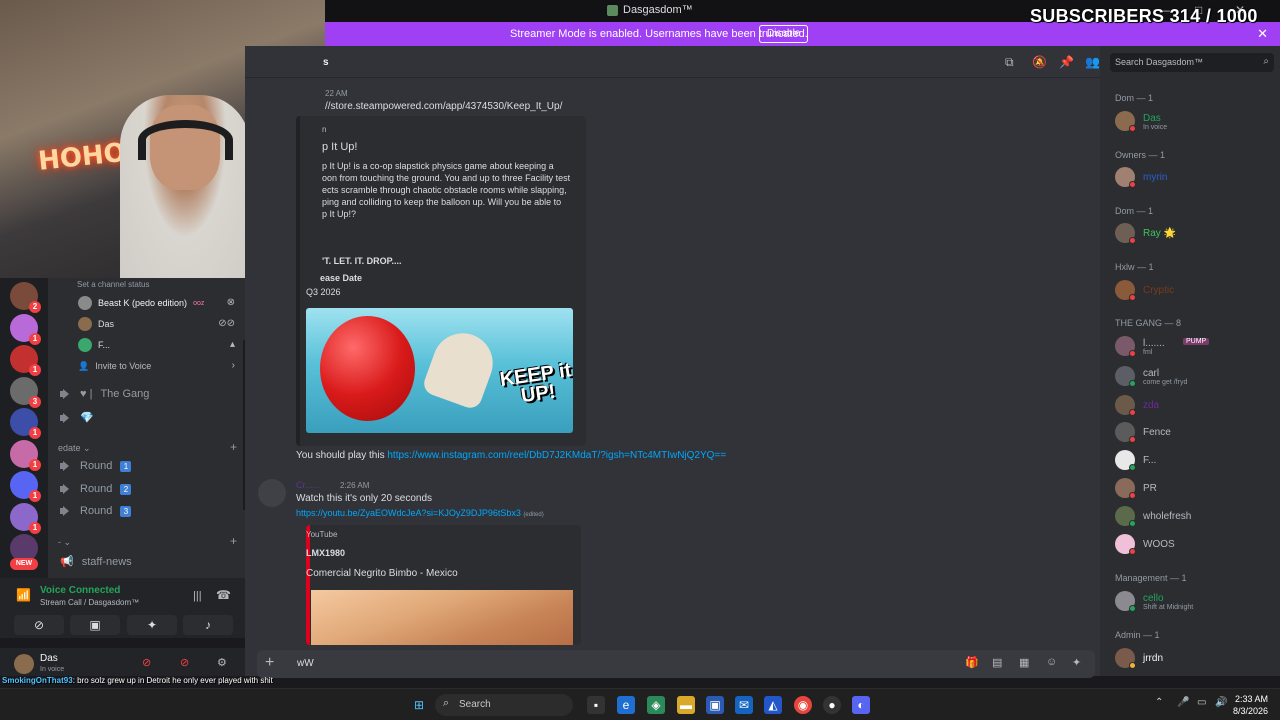  I want to click on chat-user: SmokingOnThat93, so click(37, 680).